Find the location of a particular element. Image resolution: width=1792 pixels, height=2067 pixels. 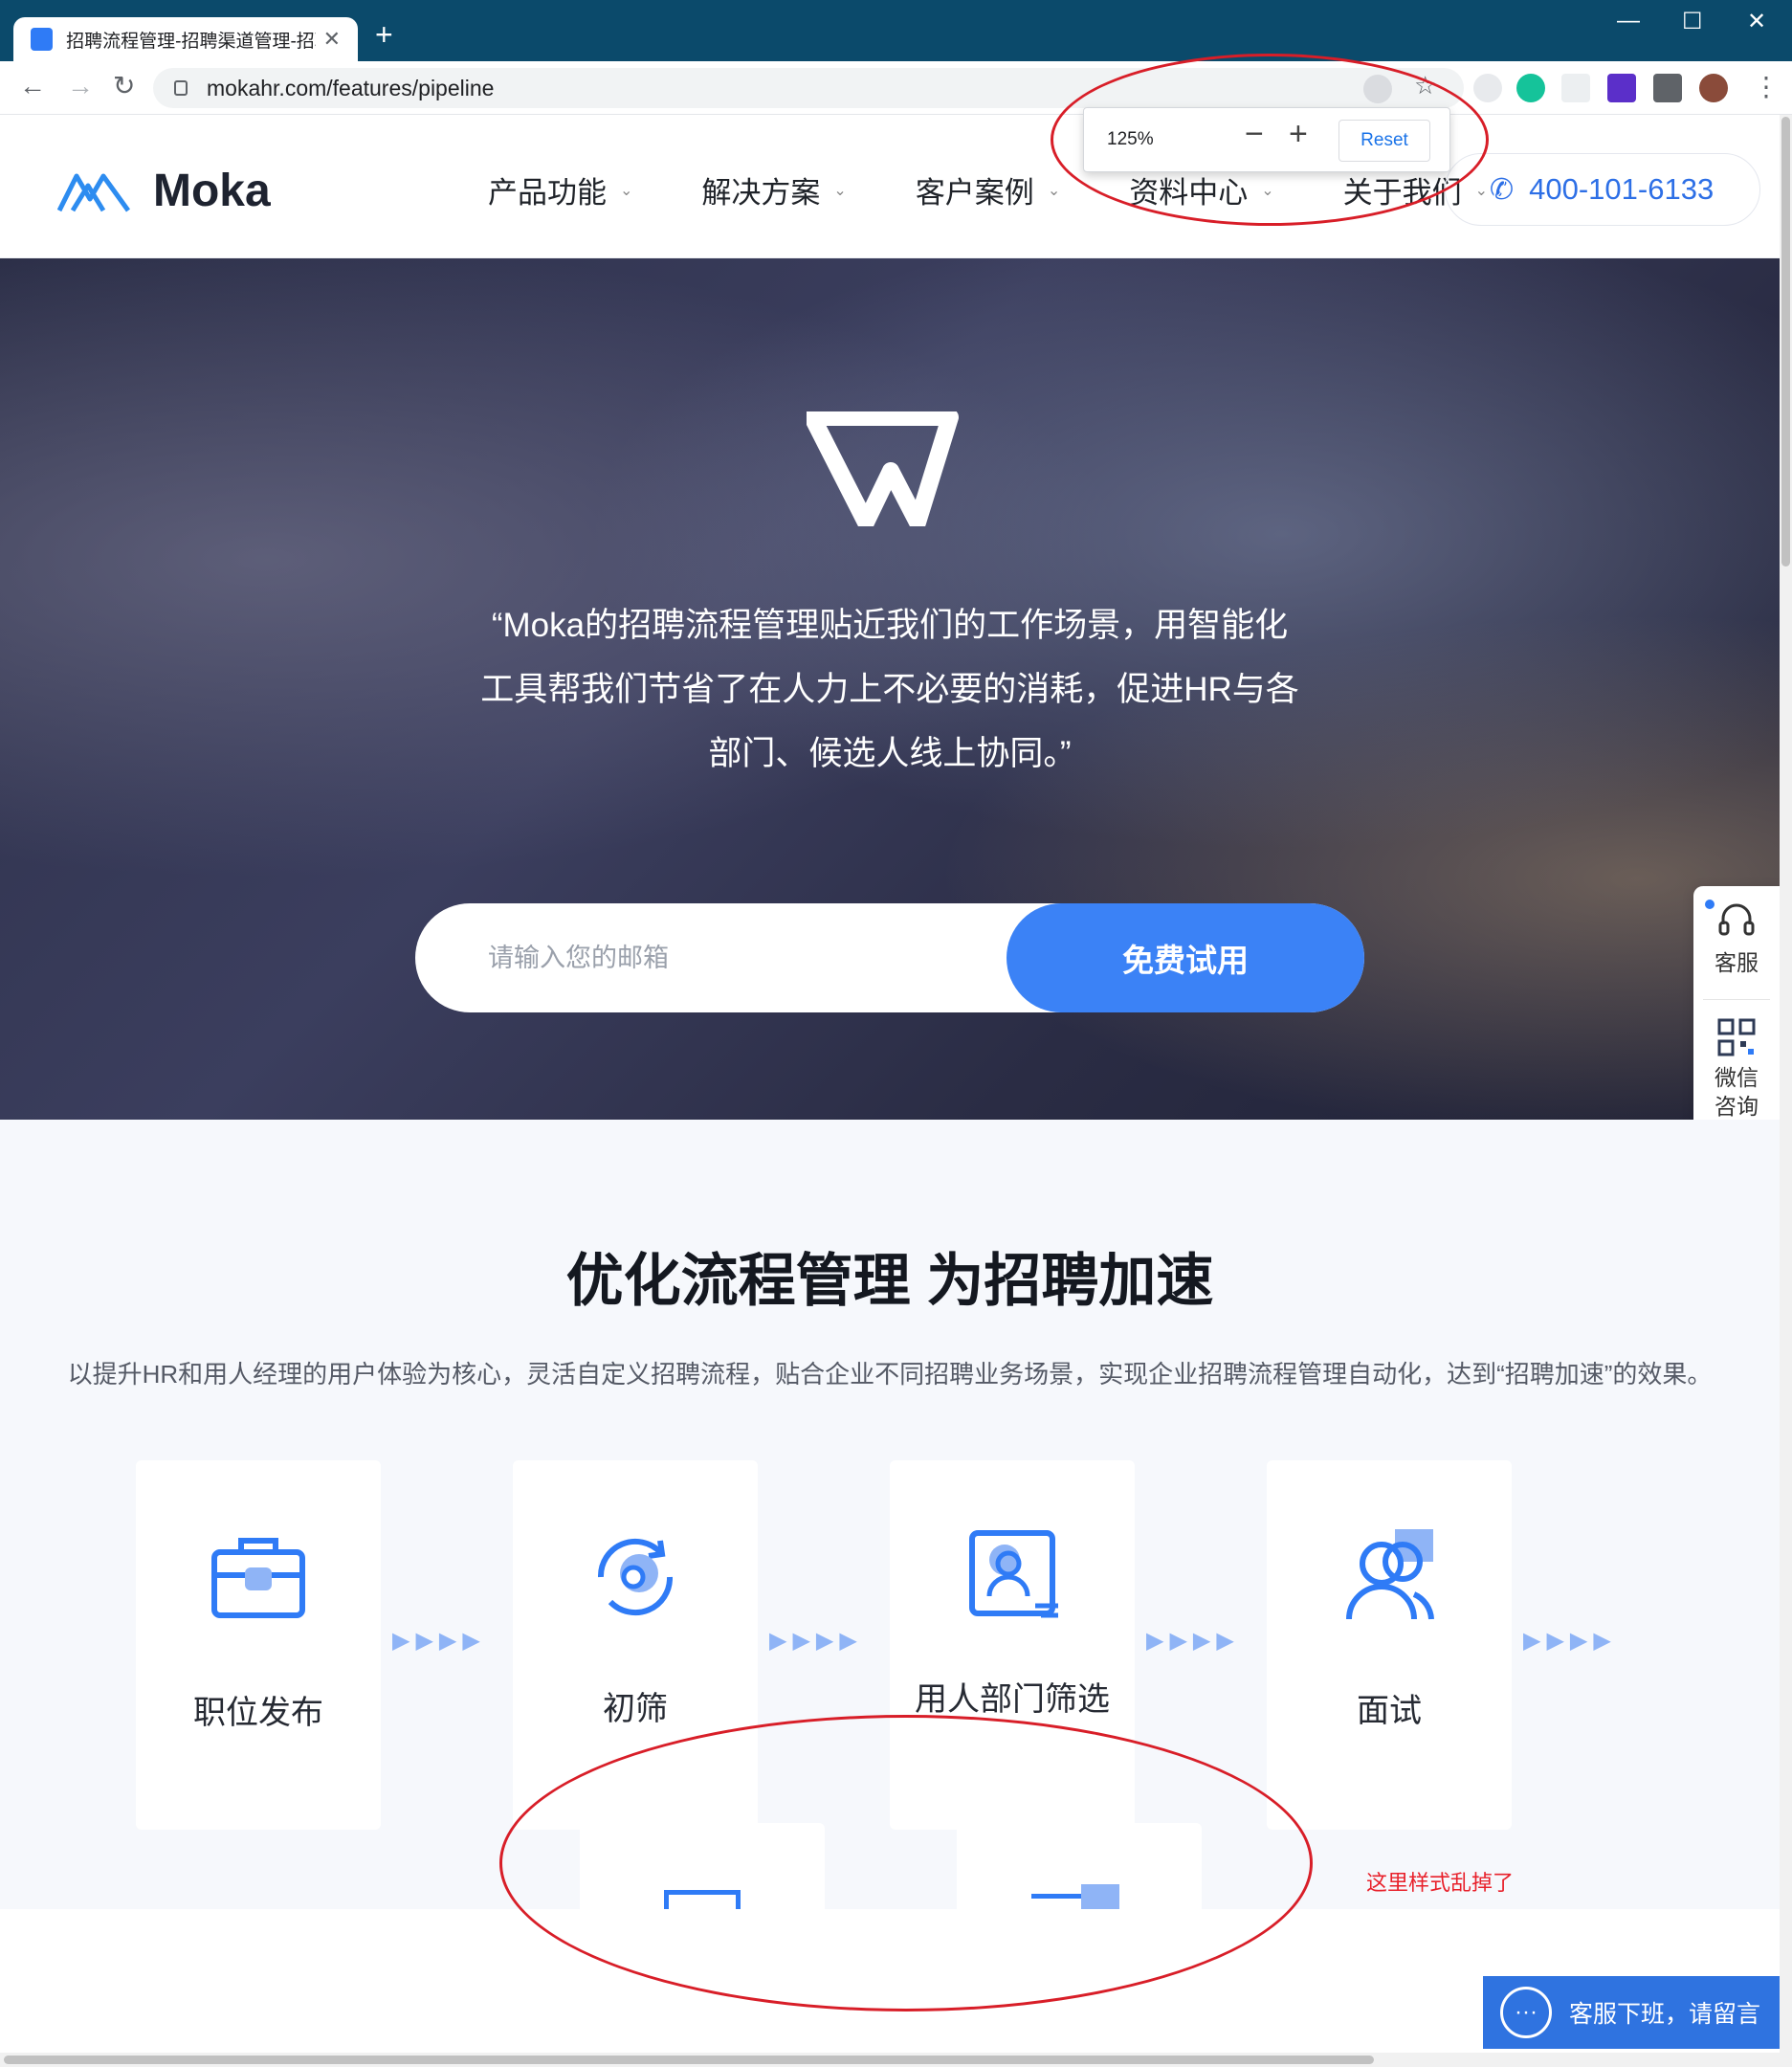

signup-form: 免费试用 is located at coordinates (889, 957).